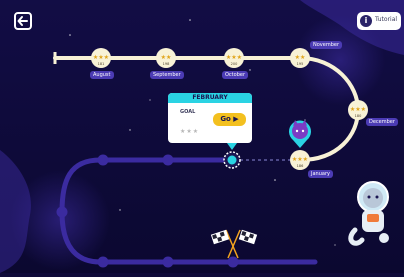 The height and width of the screenshot is (277, 404). What do you see at coordinates (366, 21) in the screenshot?
I see `info-icon: i` at bounding box center [366, 21].